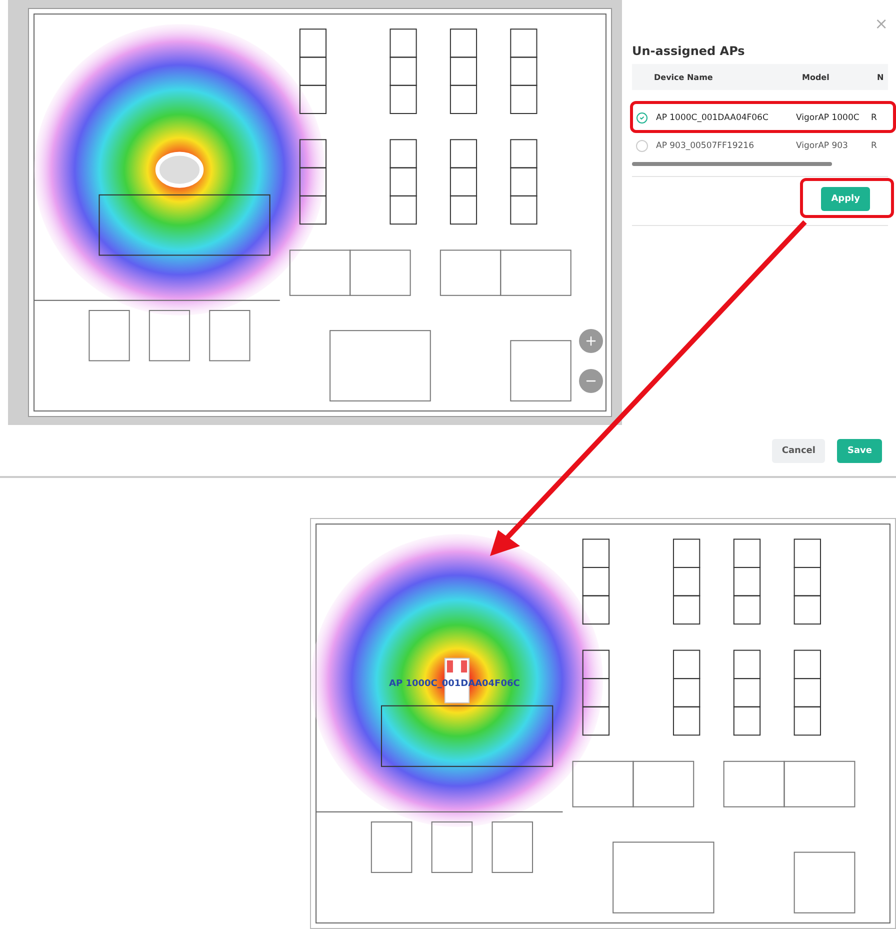 Image resolution: width=896 pixels, height=929 pixels. Describe the element at coordinates (881, 23) in the screenshot. I see `close-button: ×` at that location.